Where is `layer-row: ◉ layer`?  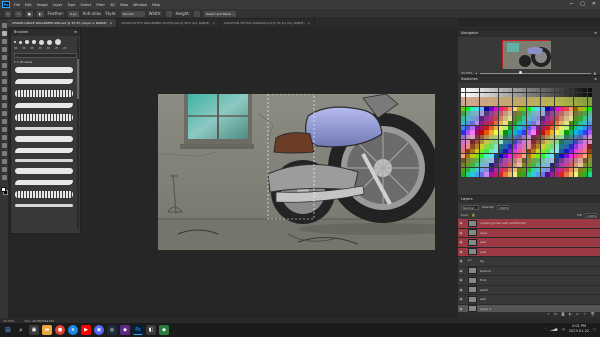
layer-row: ◉ layer is located at coordinates (529, 233).